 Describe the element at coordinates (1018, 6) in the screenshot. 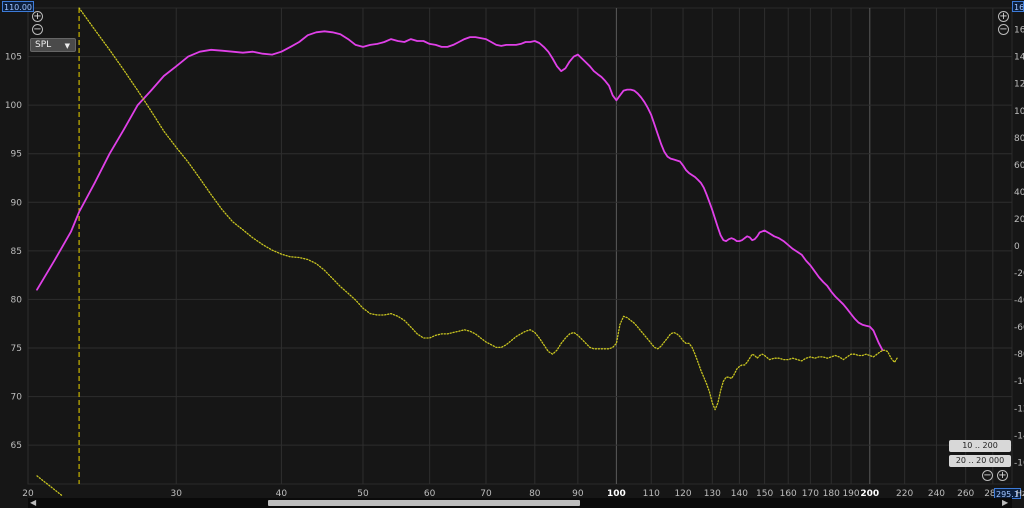

I see `right-max-box: 16` at that location.